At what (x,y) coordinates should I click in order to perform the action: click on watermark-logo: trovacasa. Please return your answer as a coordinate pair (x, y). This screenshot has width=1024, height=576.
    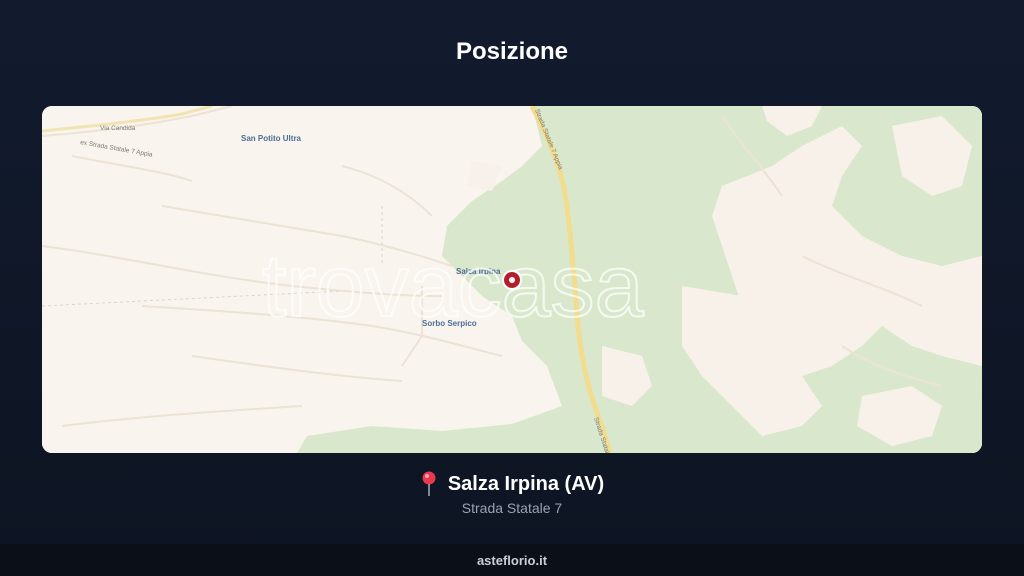
    Looking at the image, I should click on (453, 285).